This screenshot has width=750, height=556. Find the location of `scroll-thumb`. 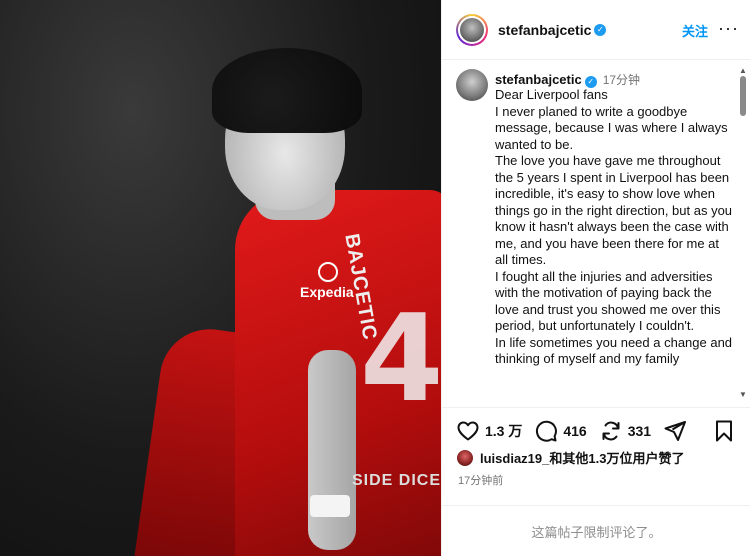

scroll-thumb is located at coordinates (743, 96).